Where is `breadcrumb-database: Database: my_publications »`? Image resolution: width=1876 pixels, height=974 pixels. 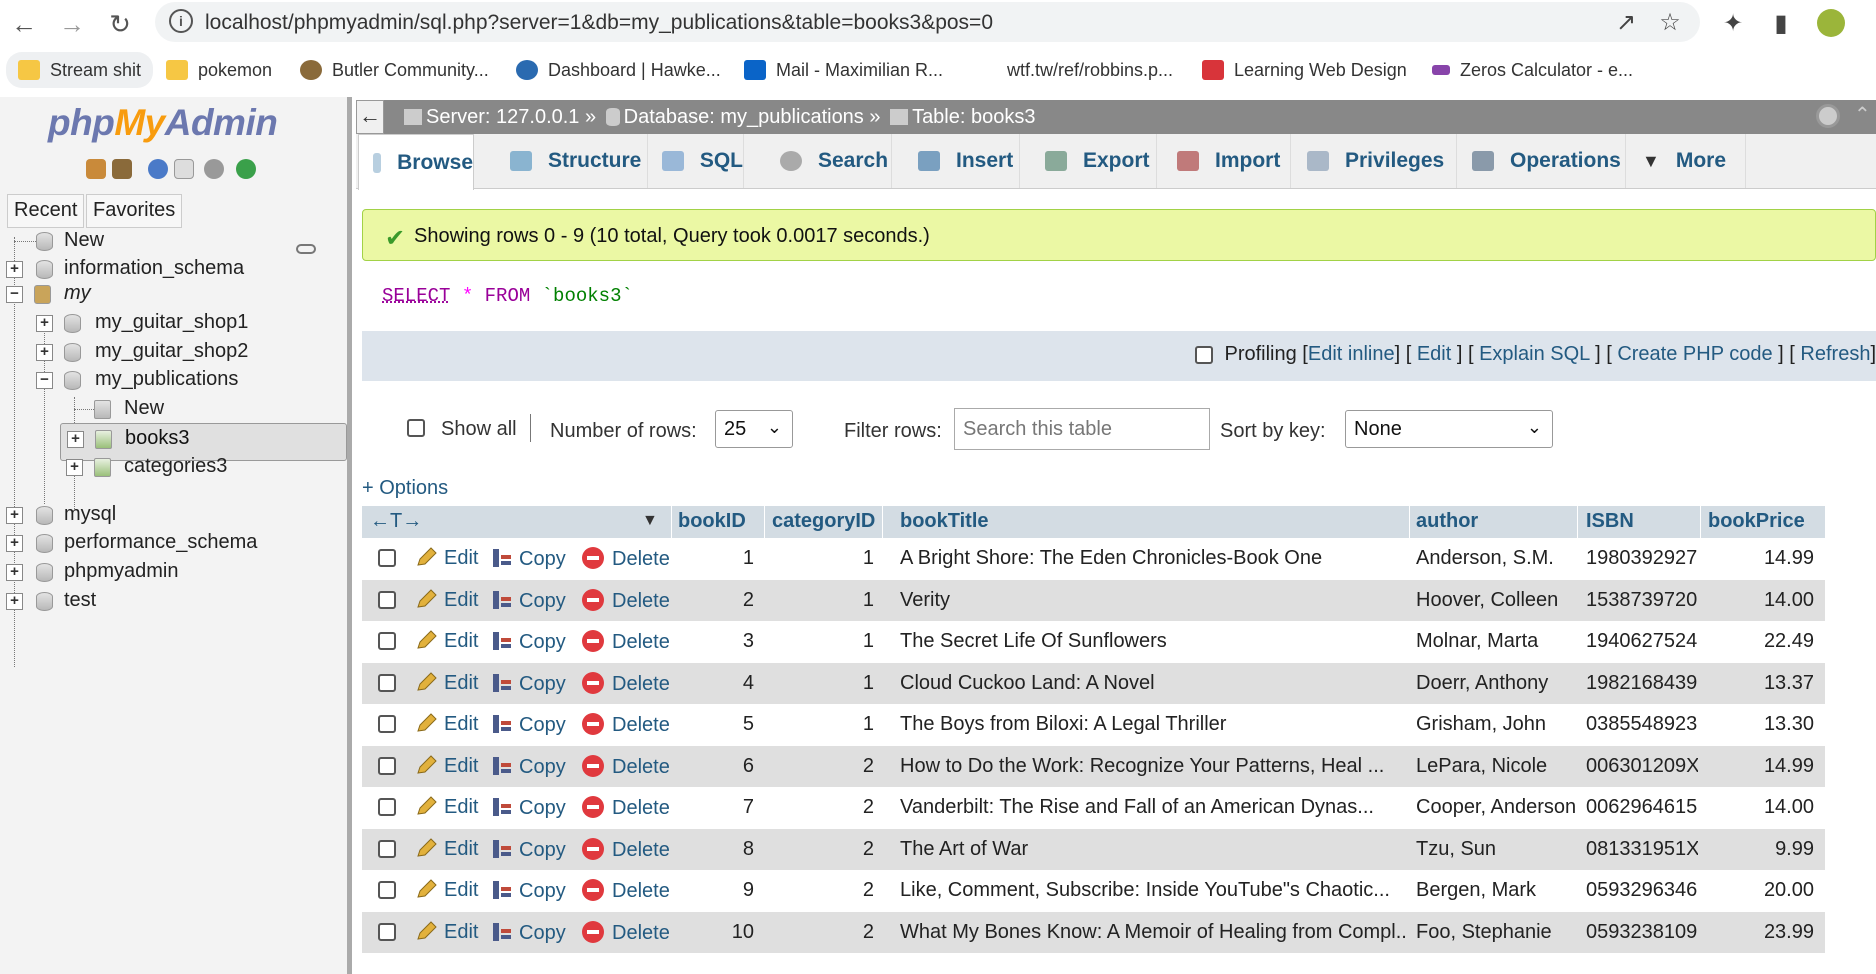
breadcrumb-database: Database: my_publications » is located at coordinates (752, 117).